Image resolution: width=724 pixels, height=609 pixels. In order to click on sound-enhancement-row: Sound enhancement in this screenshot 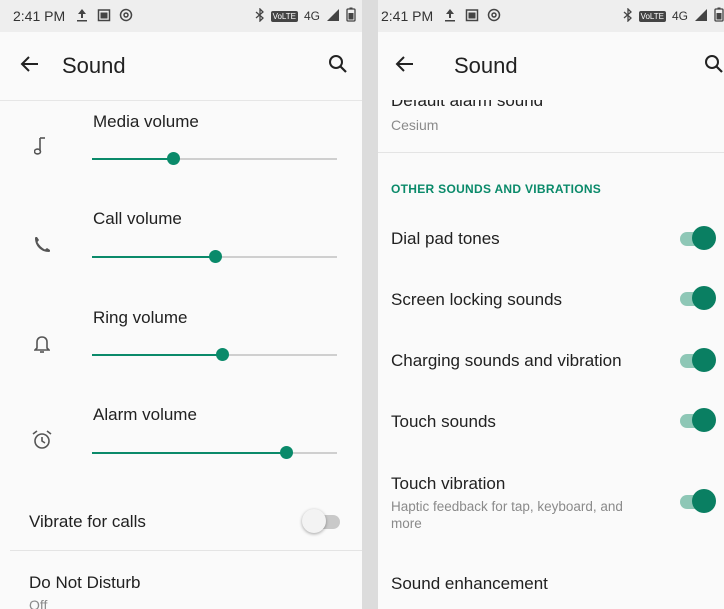, I will do `click(551, 585)`.